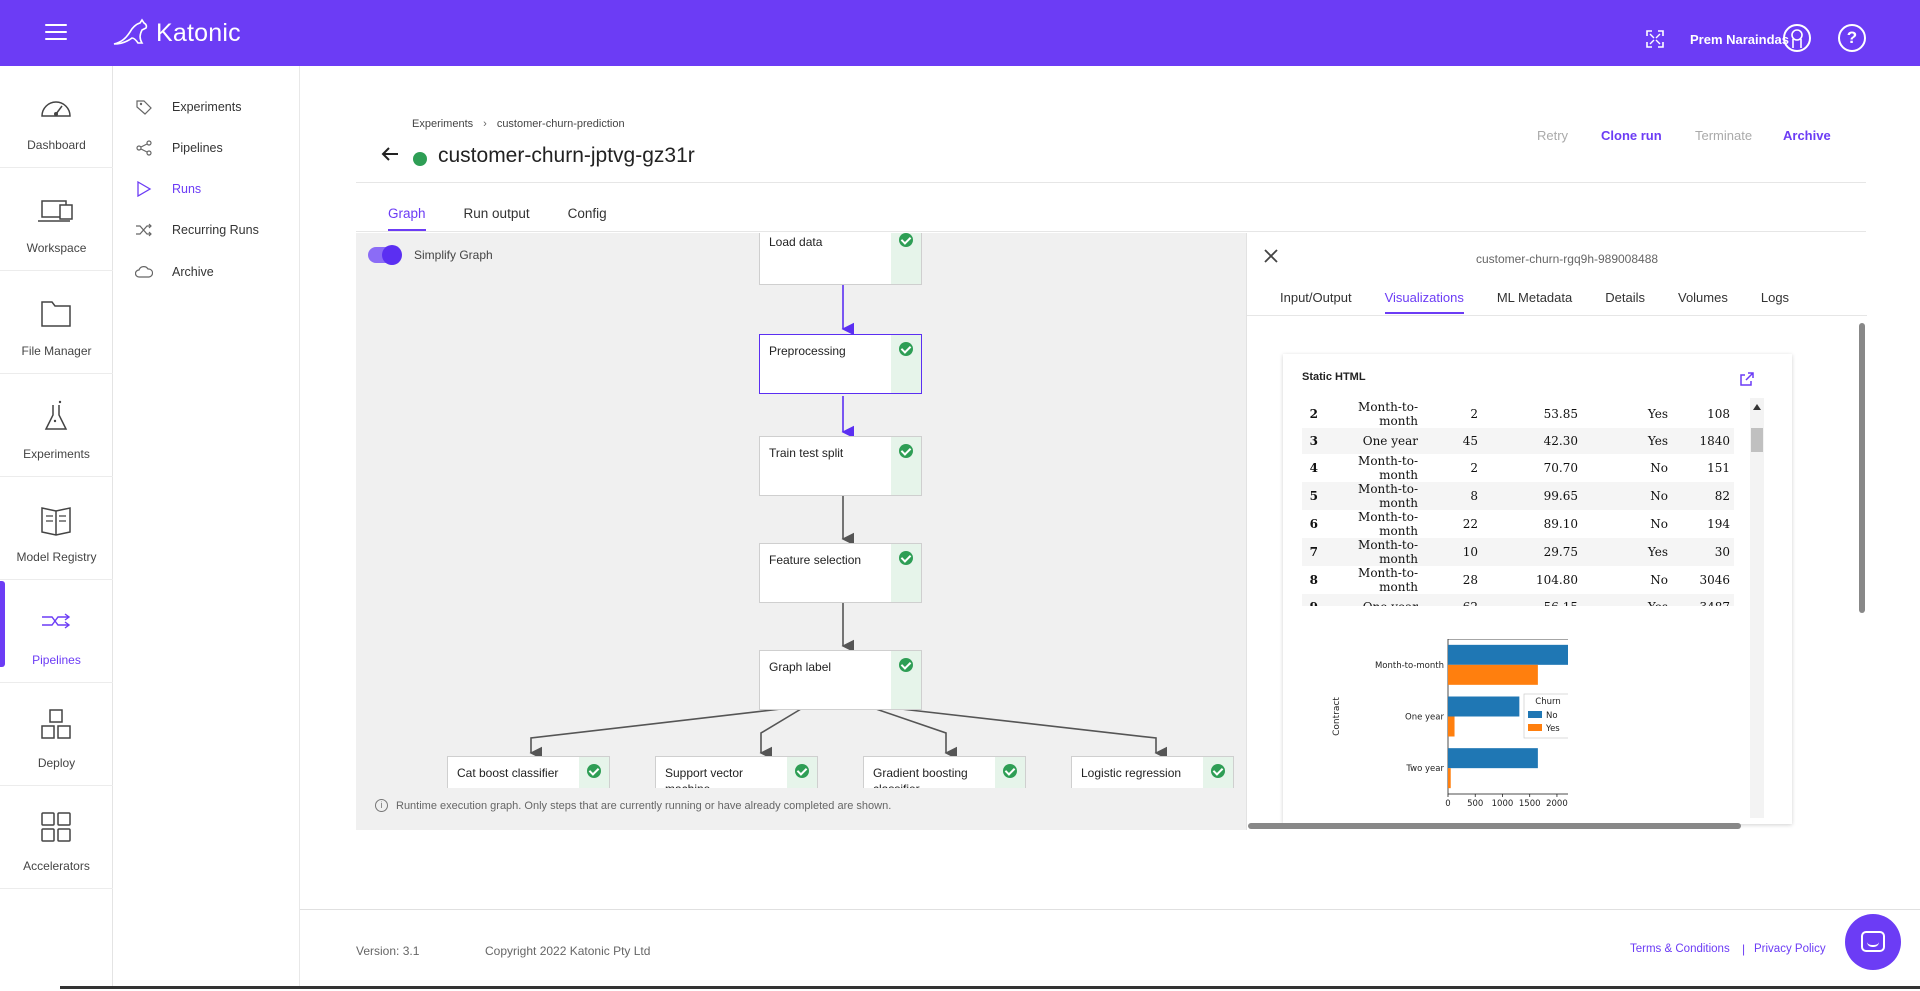  Describe the element at coordinates (56, 557) in the screenshot. I see `rail-label: Model Registry` at that location.